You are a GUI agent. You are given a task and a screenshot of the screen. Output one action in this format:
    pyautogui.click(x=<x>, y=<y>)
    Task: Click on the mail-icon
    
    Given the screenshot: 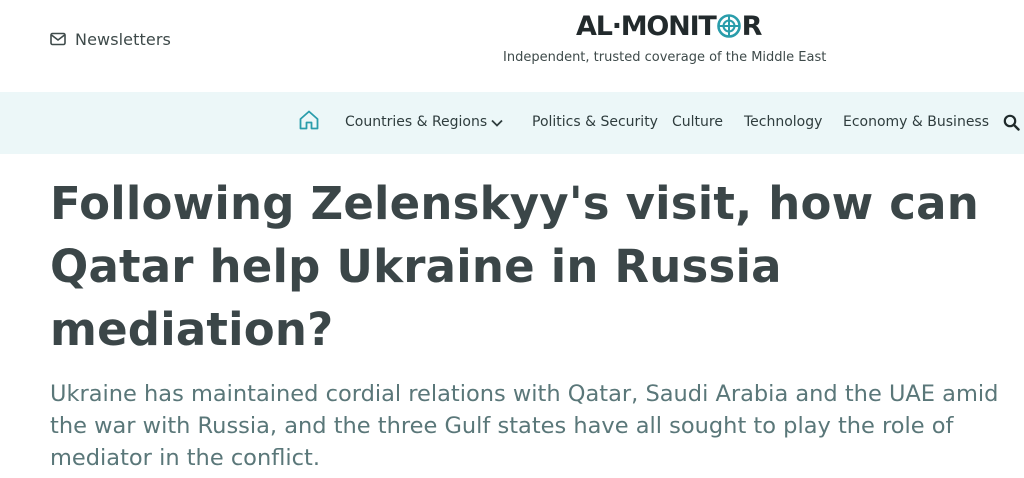 What is the action you would take?
    pyautogui.click(x=58, y=39)
    